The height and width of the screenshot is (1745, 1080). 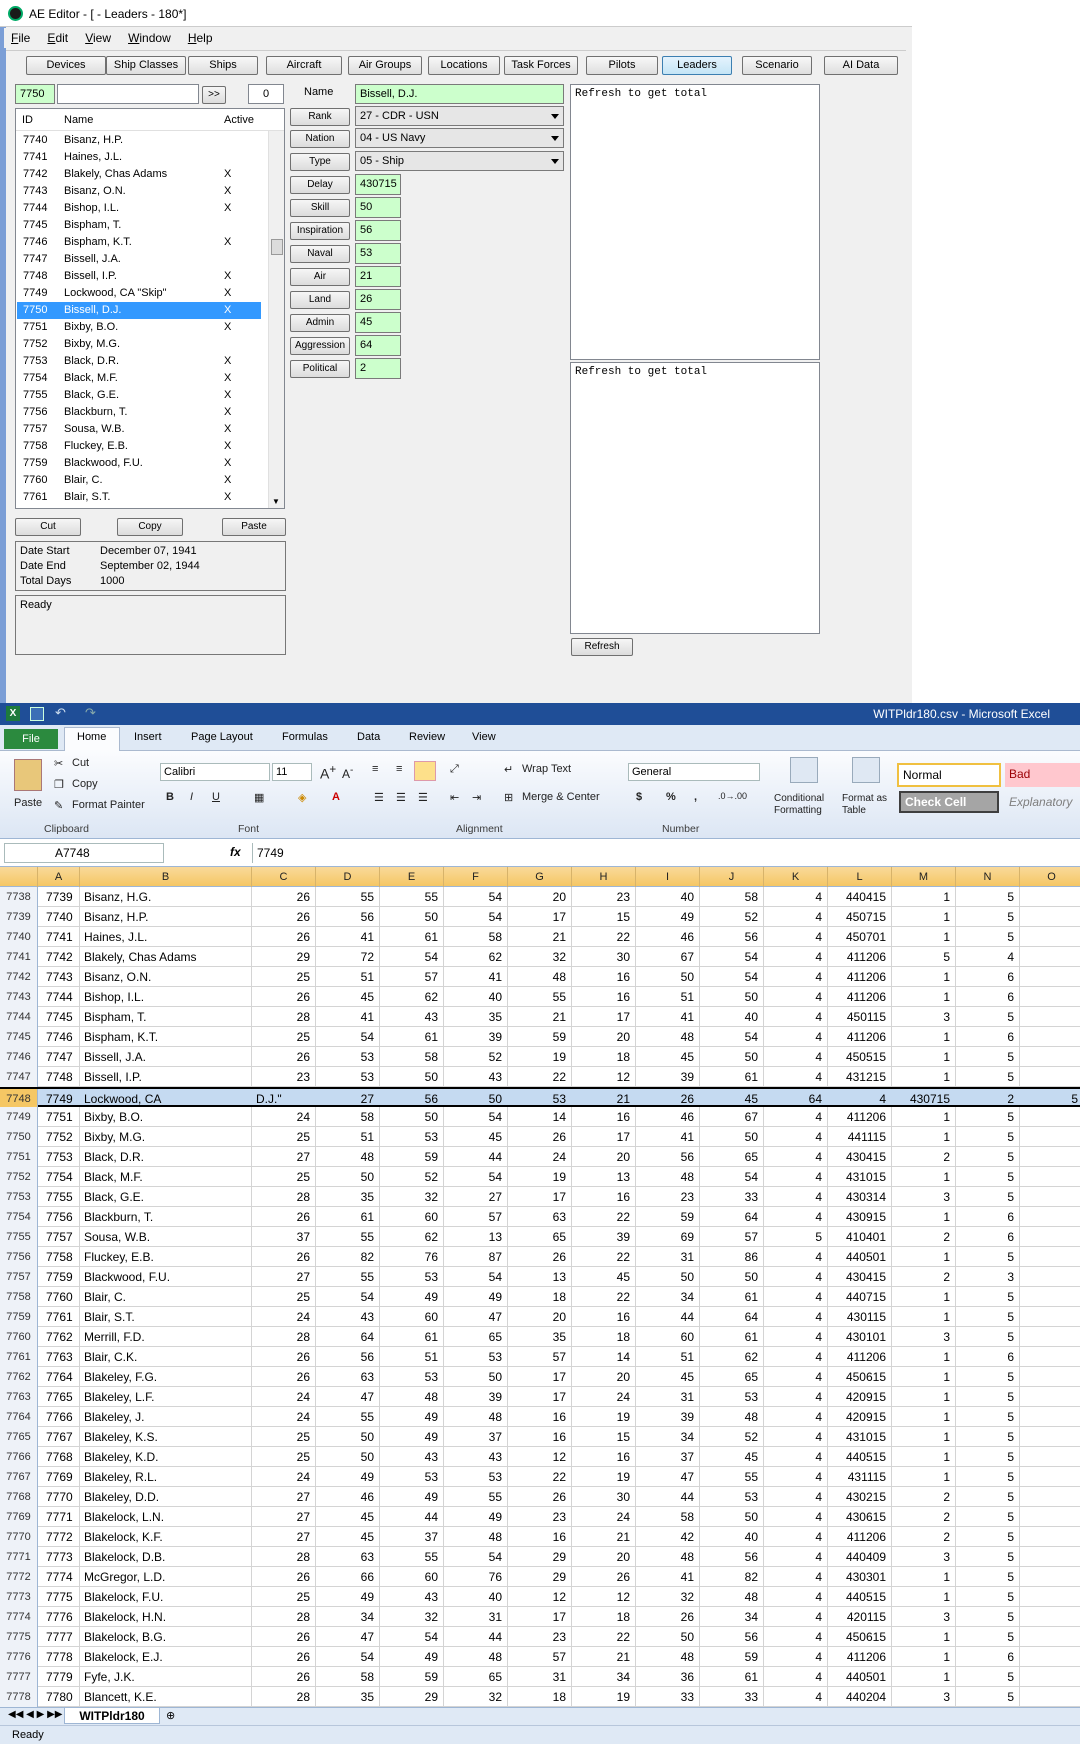 What do you see at coordinates (476, 1617) in the screenshot?
I see `table-cell: 31` at bounding box center [476, 1617].